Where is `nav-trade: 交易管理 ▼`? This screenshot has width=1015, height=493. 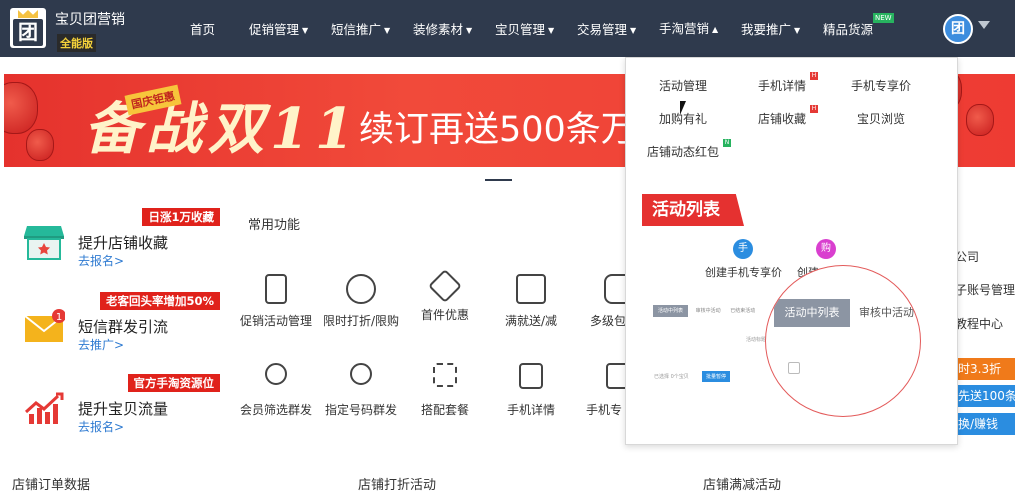
nav-trade: 交易管理 ▼ is located at coordinates (606, 28).